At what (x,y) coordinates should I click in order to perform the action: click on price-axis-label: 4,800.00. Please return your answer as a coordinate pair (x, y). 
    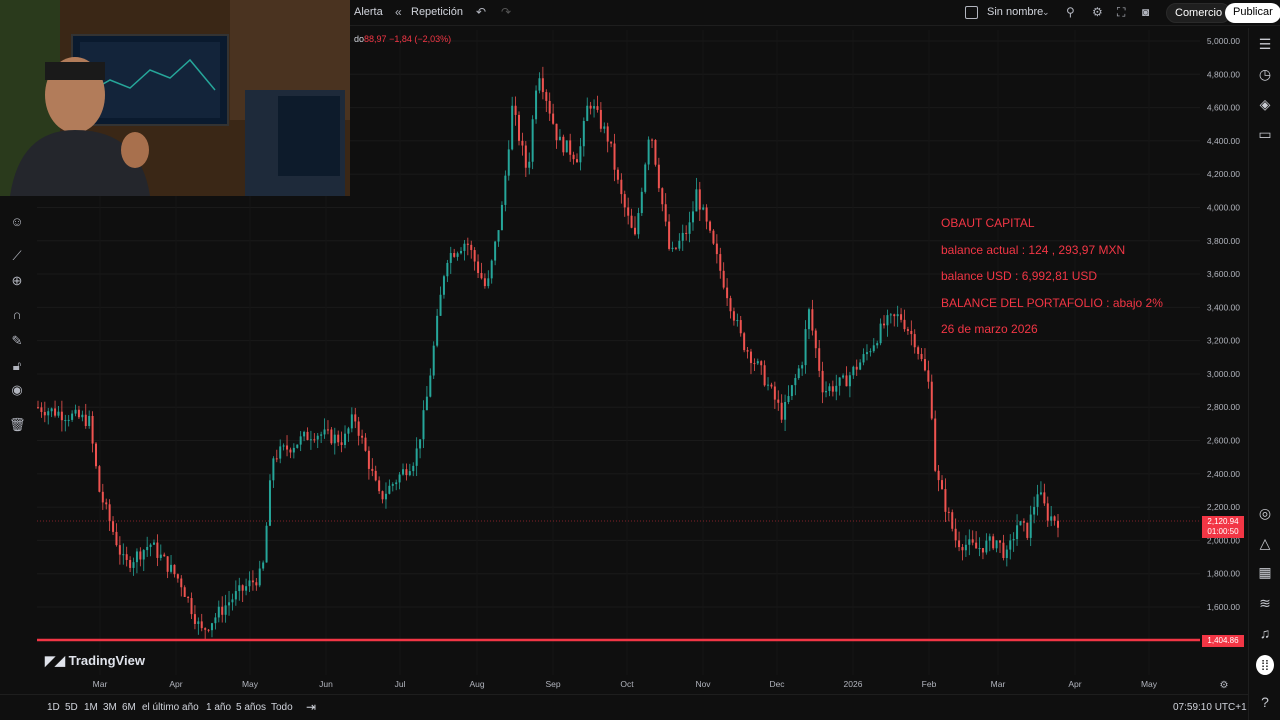
    Looking at the image, I should click on (1223, 74).